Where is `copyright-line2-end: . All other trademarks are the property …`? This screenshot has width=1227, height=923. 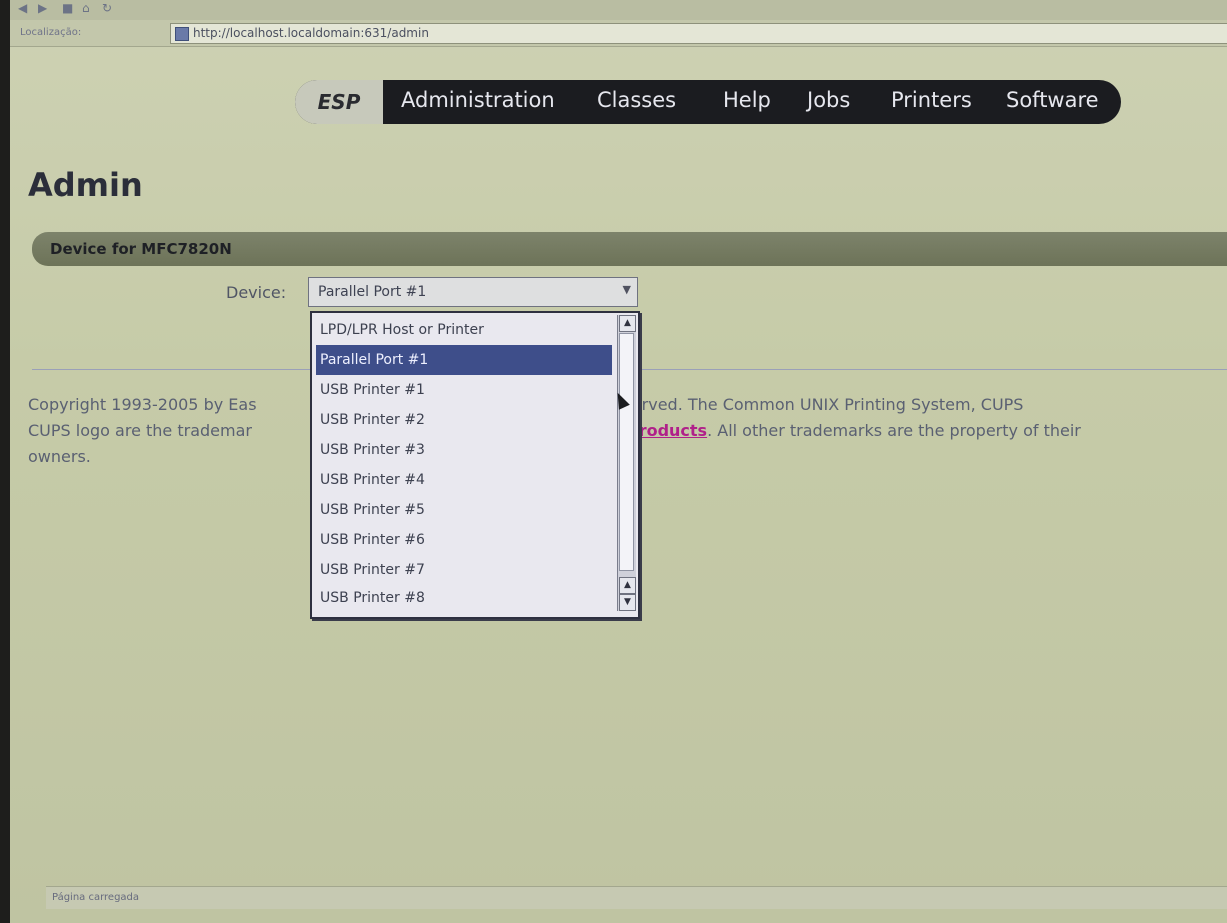
copyright-line2-end: . All other trademarks are the property … is located at coordinates (894, 430).